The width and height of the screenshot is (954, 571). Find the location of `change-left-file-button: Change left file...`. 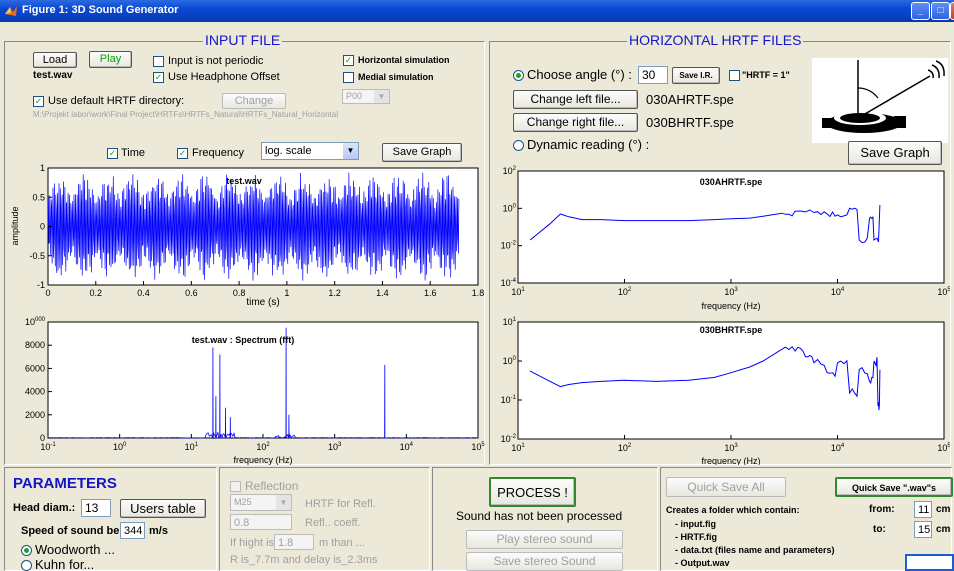

change-left-file-button: Change left file... is located at coordinates (575, 99).